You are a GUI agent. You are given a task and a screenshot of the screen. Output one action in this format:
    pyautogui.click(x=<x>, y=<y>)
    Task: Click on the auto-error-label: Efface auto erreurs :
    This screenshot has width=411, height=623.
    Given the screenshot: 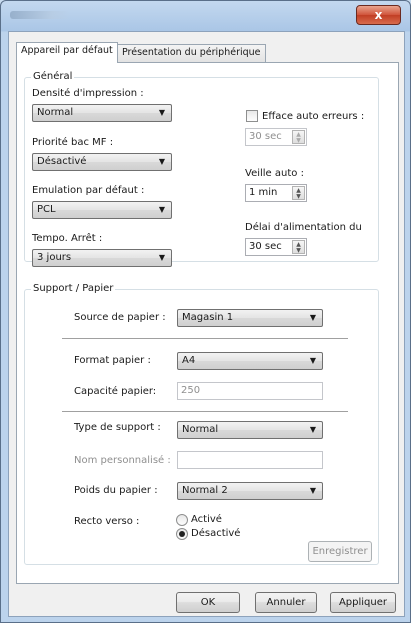 What is the action you would take?
    pyautogui.click(x=313, y=116)
    